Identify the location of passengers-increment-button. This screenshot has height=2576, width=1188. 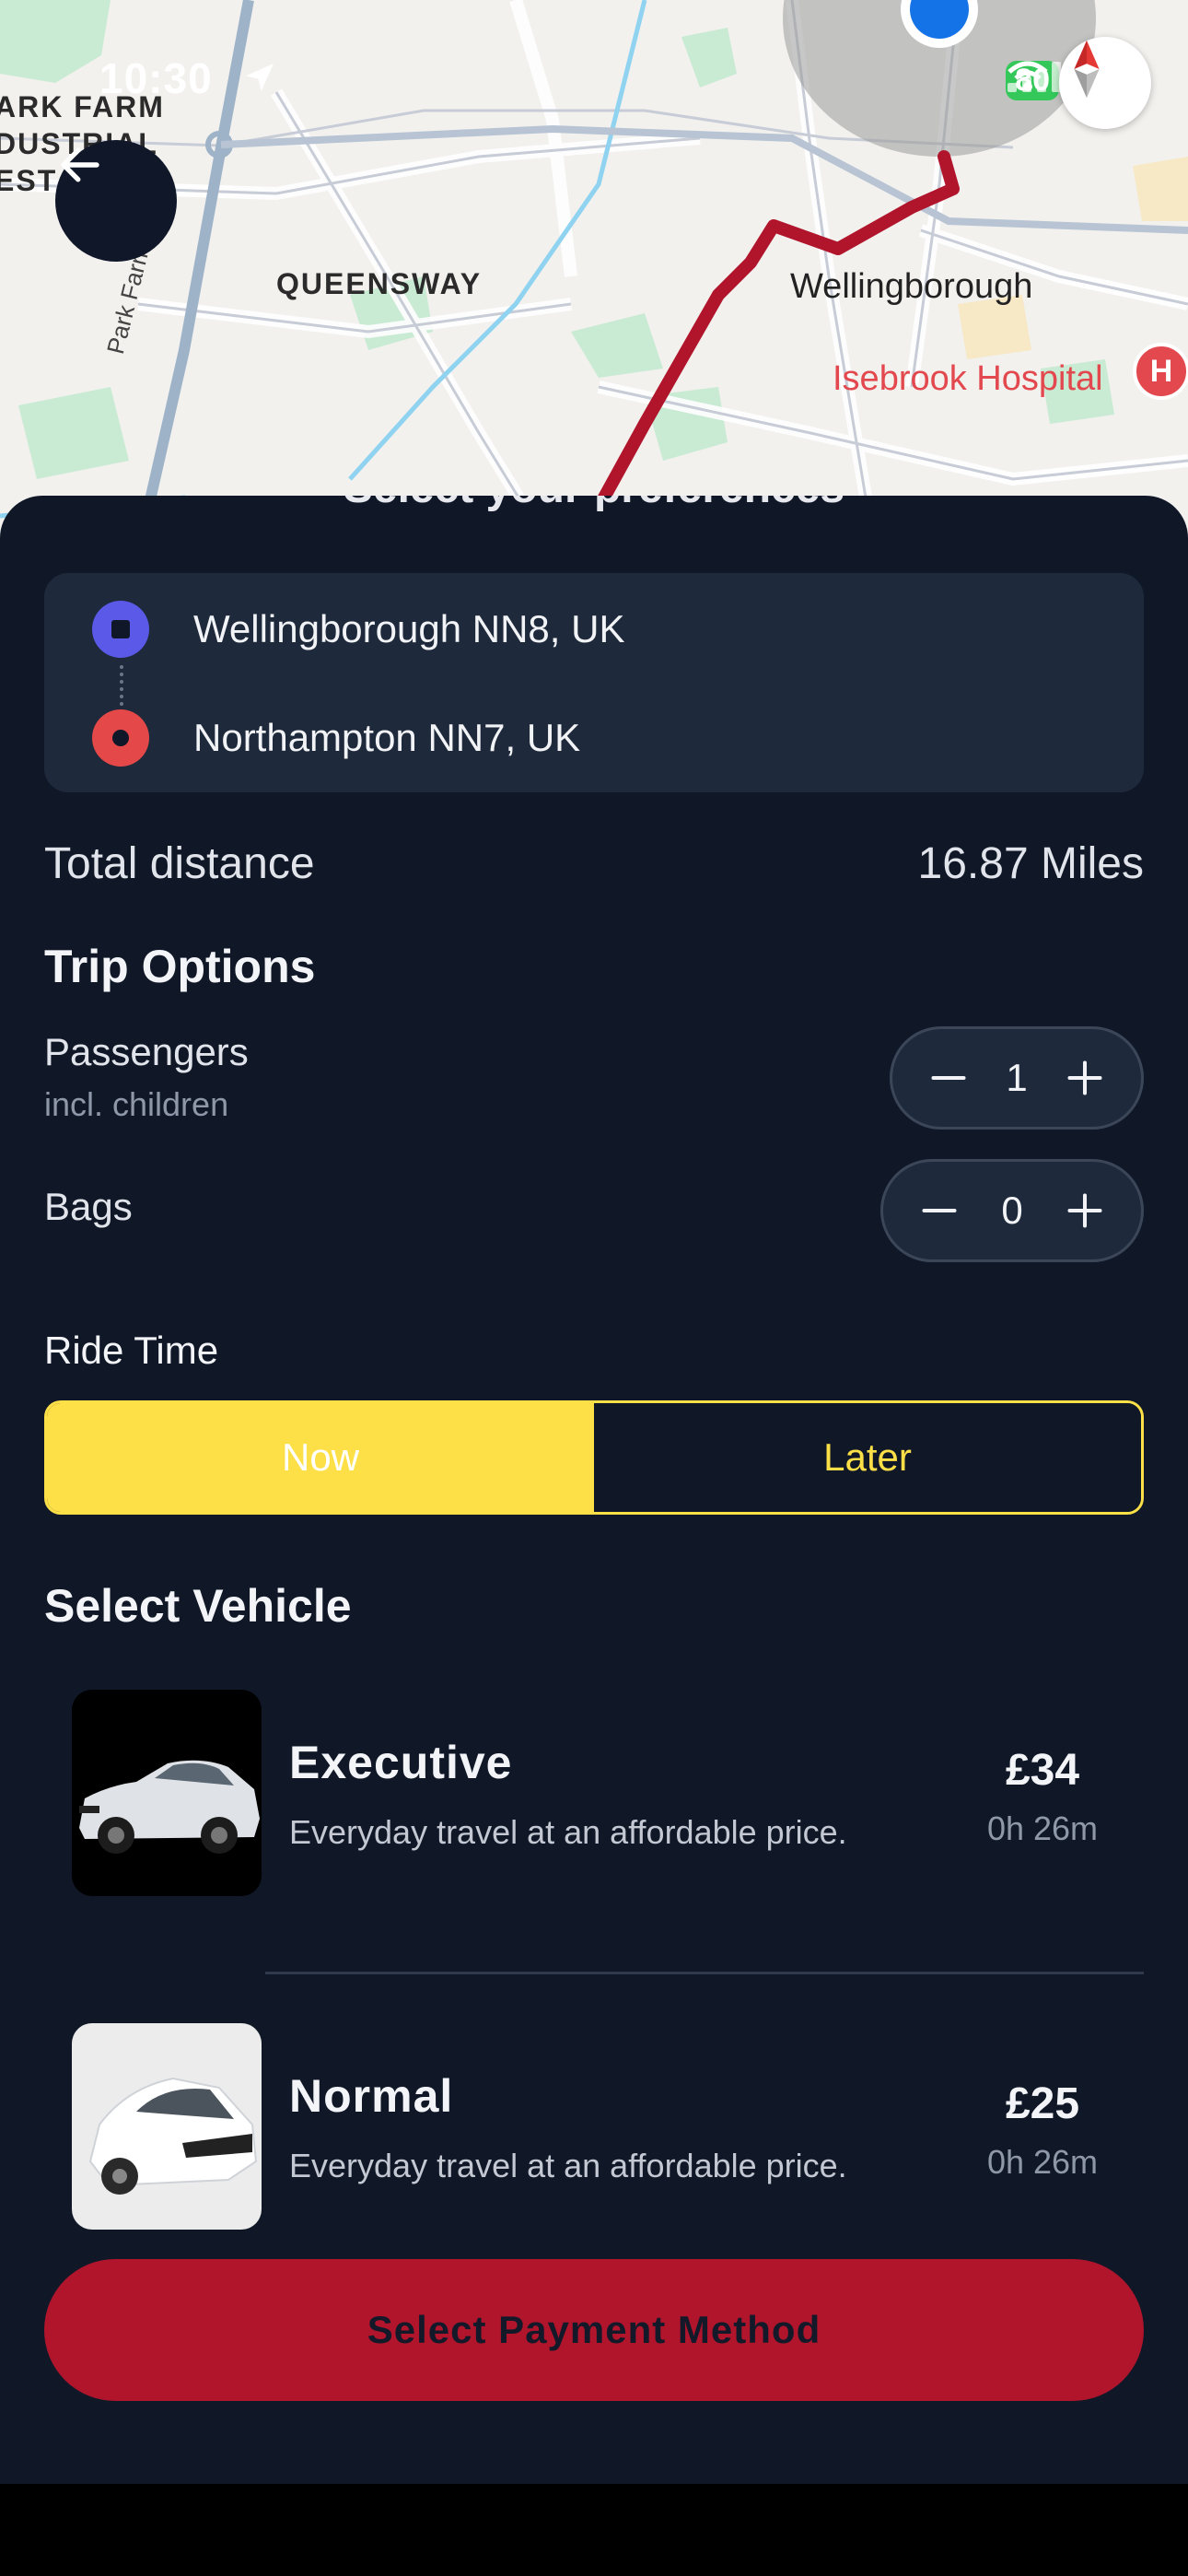
(1085, 1078).